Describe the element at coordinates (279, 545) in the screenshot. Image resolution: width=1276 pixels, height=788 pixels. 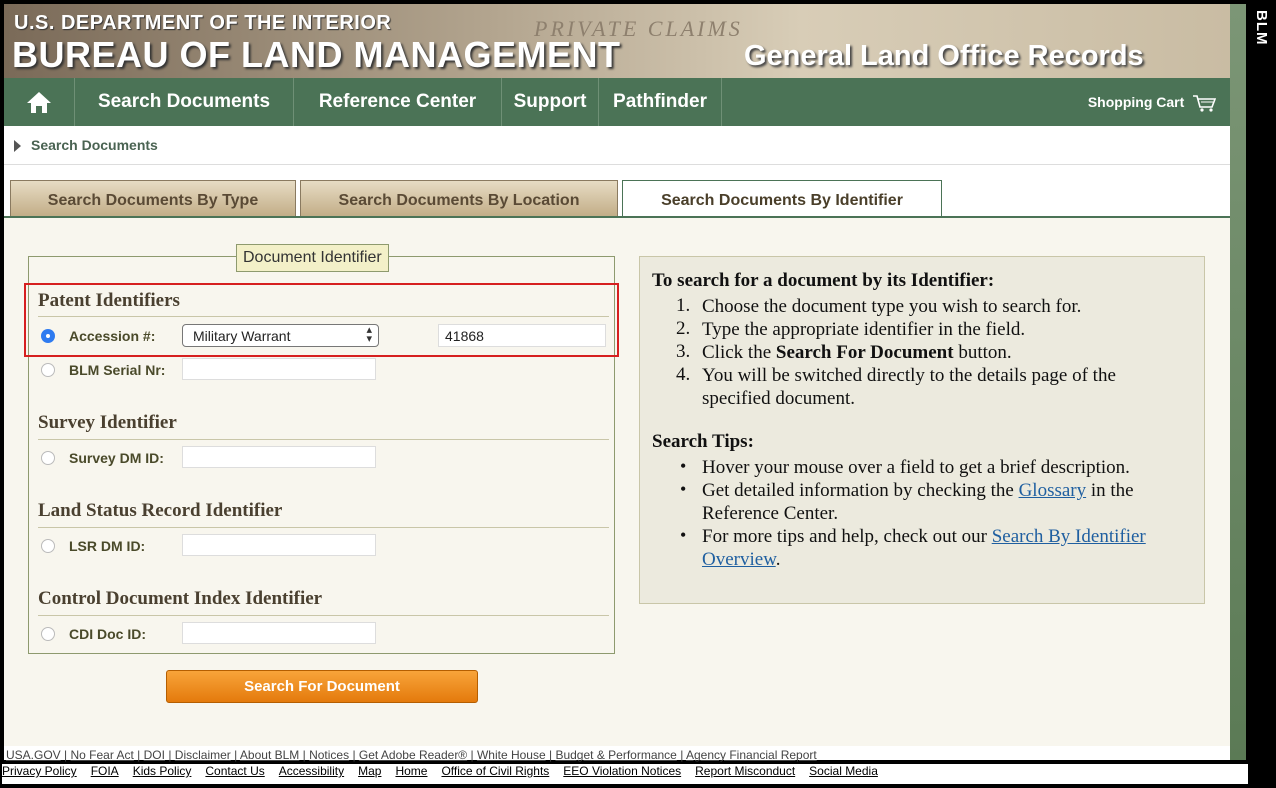
I see `lsr-dm-id-input` at that location.